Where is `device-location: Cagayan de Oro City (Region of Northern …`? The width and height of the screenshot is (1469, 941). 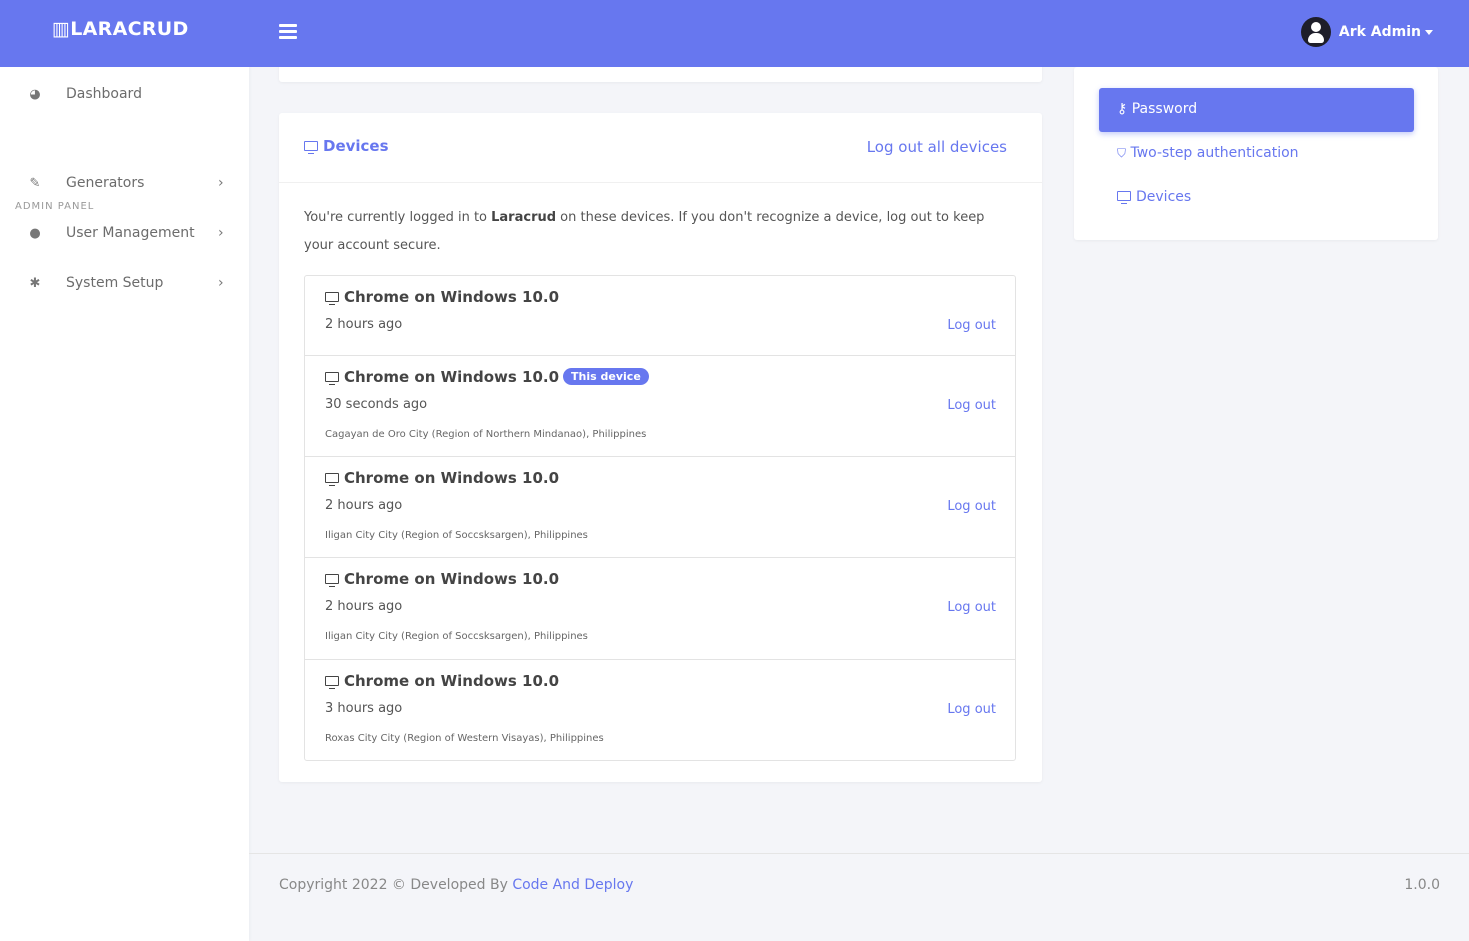 device-location: Cagayan de Oro City (Region of Northern … is located at coordinates (486, 434).